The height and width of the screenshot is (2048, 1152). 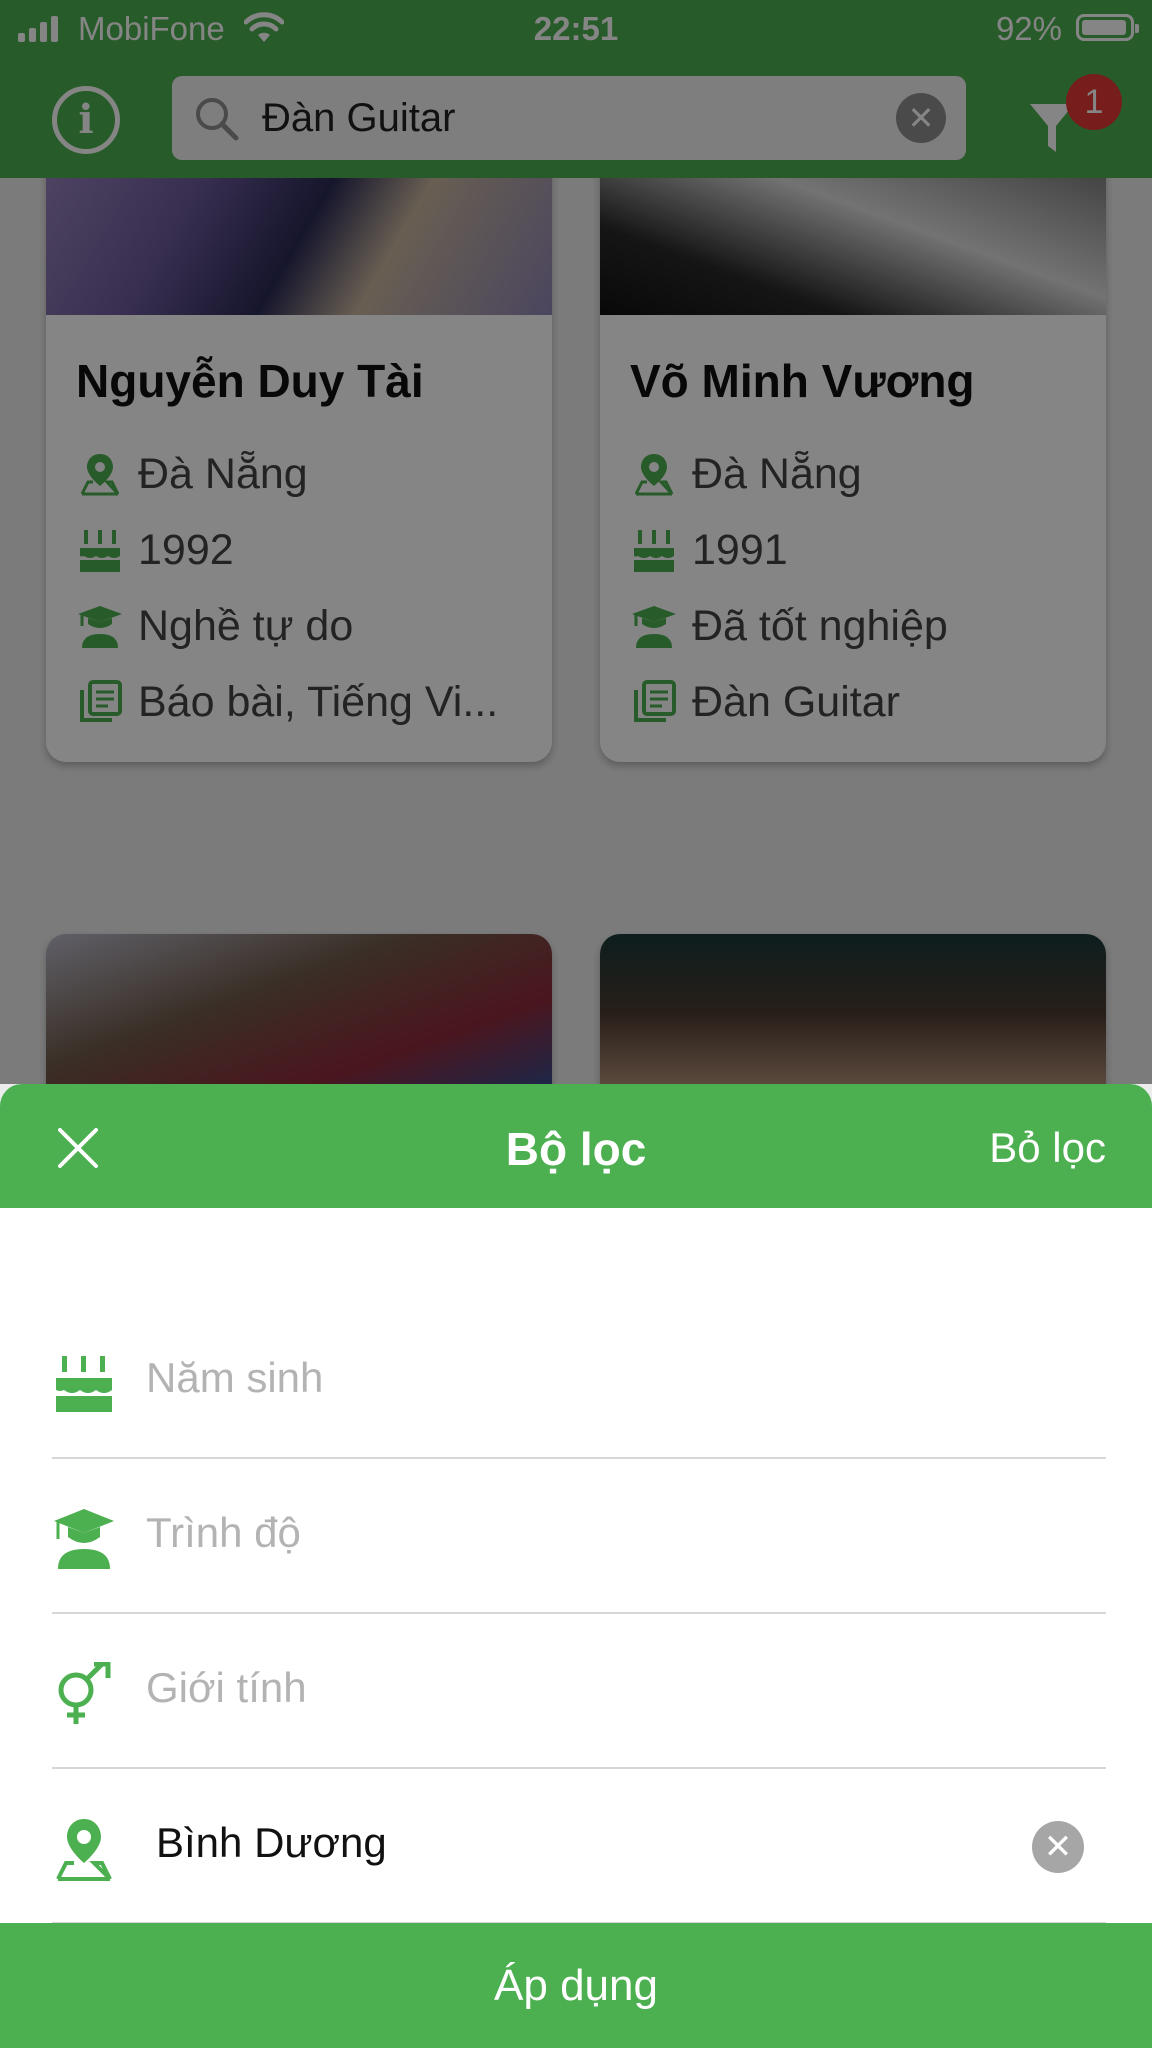 What do you see at coordinates (223, 1532) in the screenshot?
I see `education-level-placeholder: Trình độ` at bounding box center [223, 1532].